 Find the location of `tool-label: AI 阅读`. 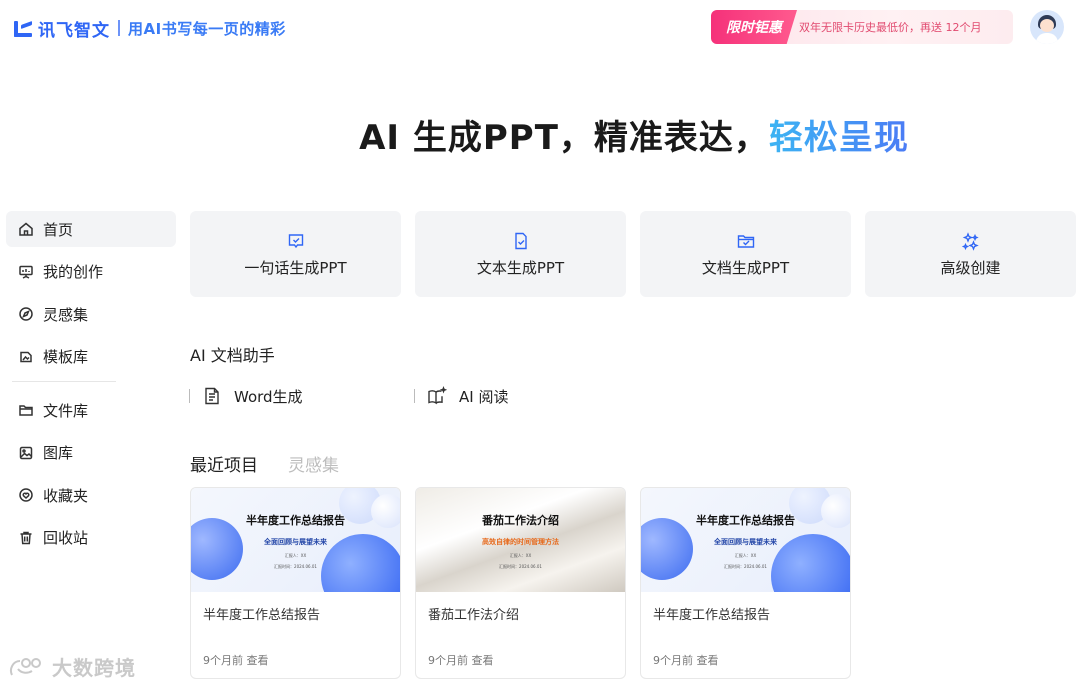

tool-label: AI 阅读 is located at coordinates (484, 396).